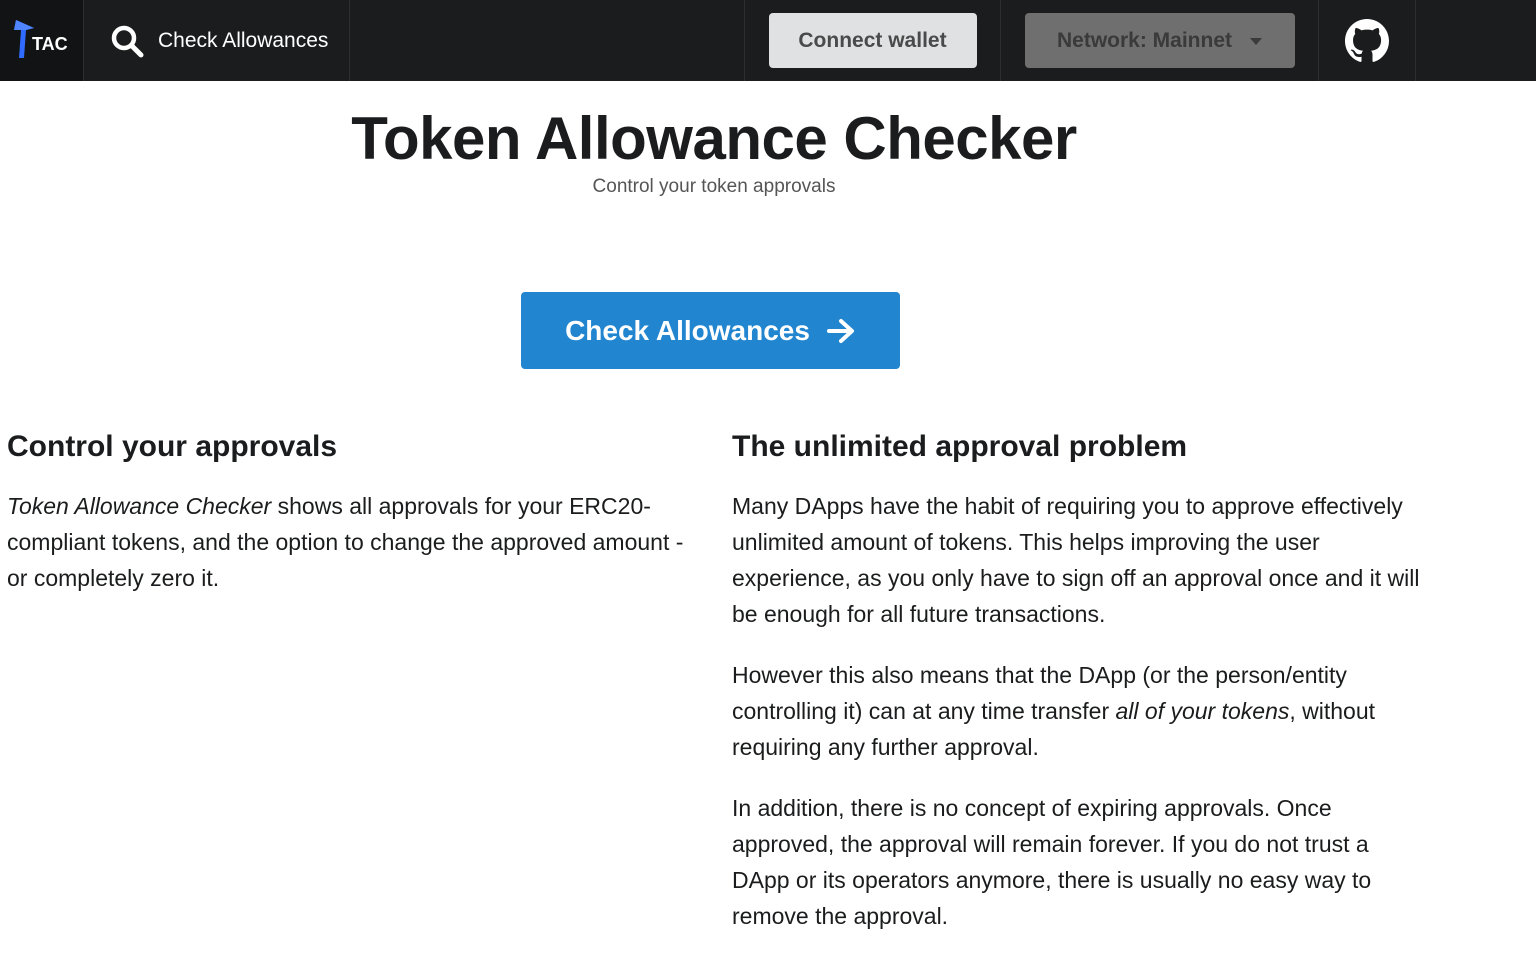 The image size is (1536, 959). I want to click on unlimited-approval-heading: The unlimited approval problem, so click(960, 446).